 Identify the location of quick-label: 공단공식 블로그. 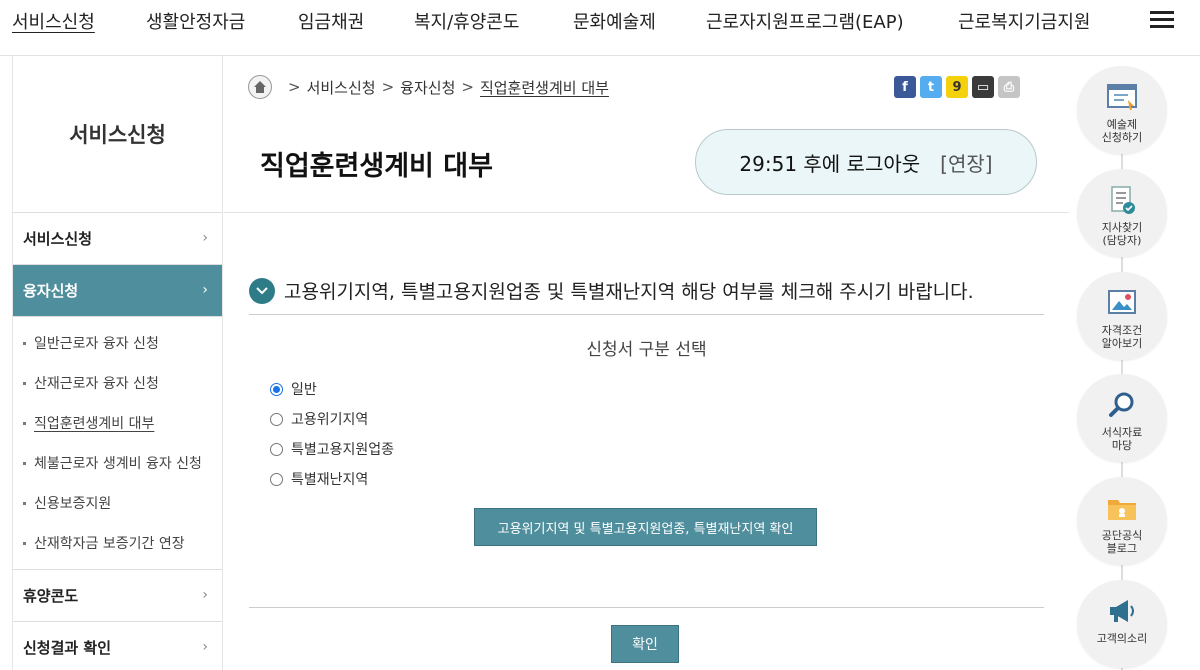
(1122, 542).